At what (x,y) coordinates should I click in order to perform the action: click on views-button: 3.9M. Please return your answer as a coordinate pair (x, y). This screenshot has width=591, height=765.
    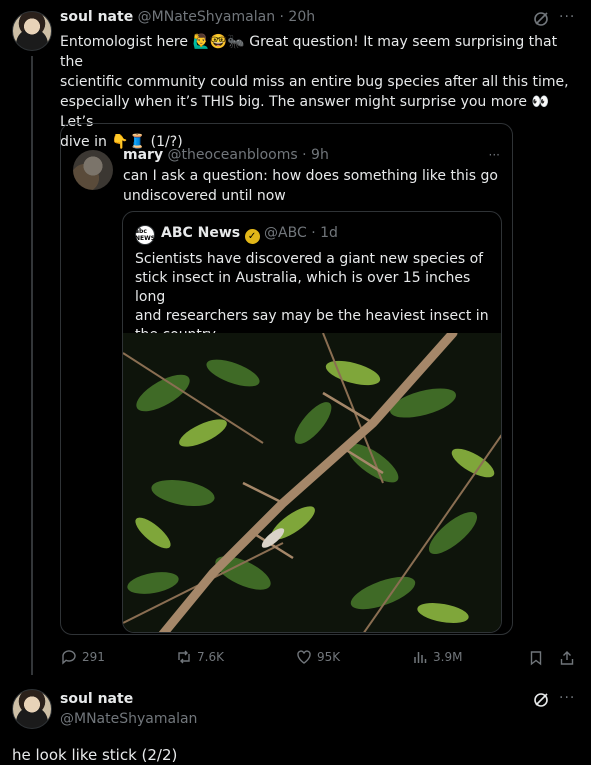
    Looking at the image, I should click on (437, 657).